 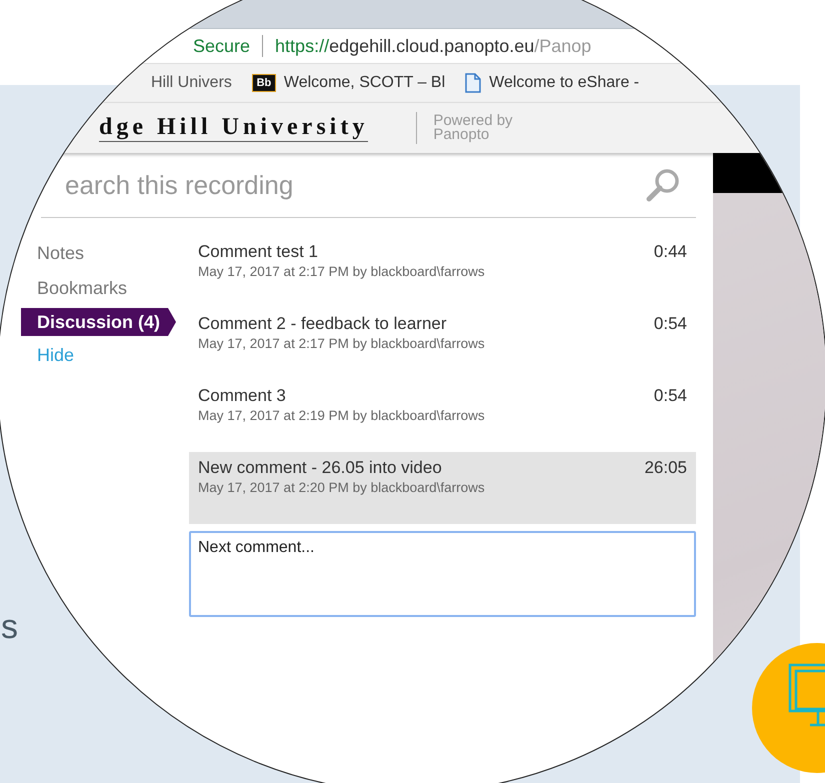 What do you see at coordinates (473, 83) in the screenshot?
I see `document-icon` at bounding box center [473, 83].